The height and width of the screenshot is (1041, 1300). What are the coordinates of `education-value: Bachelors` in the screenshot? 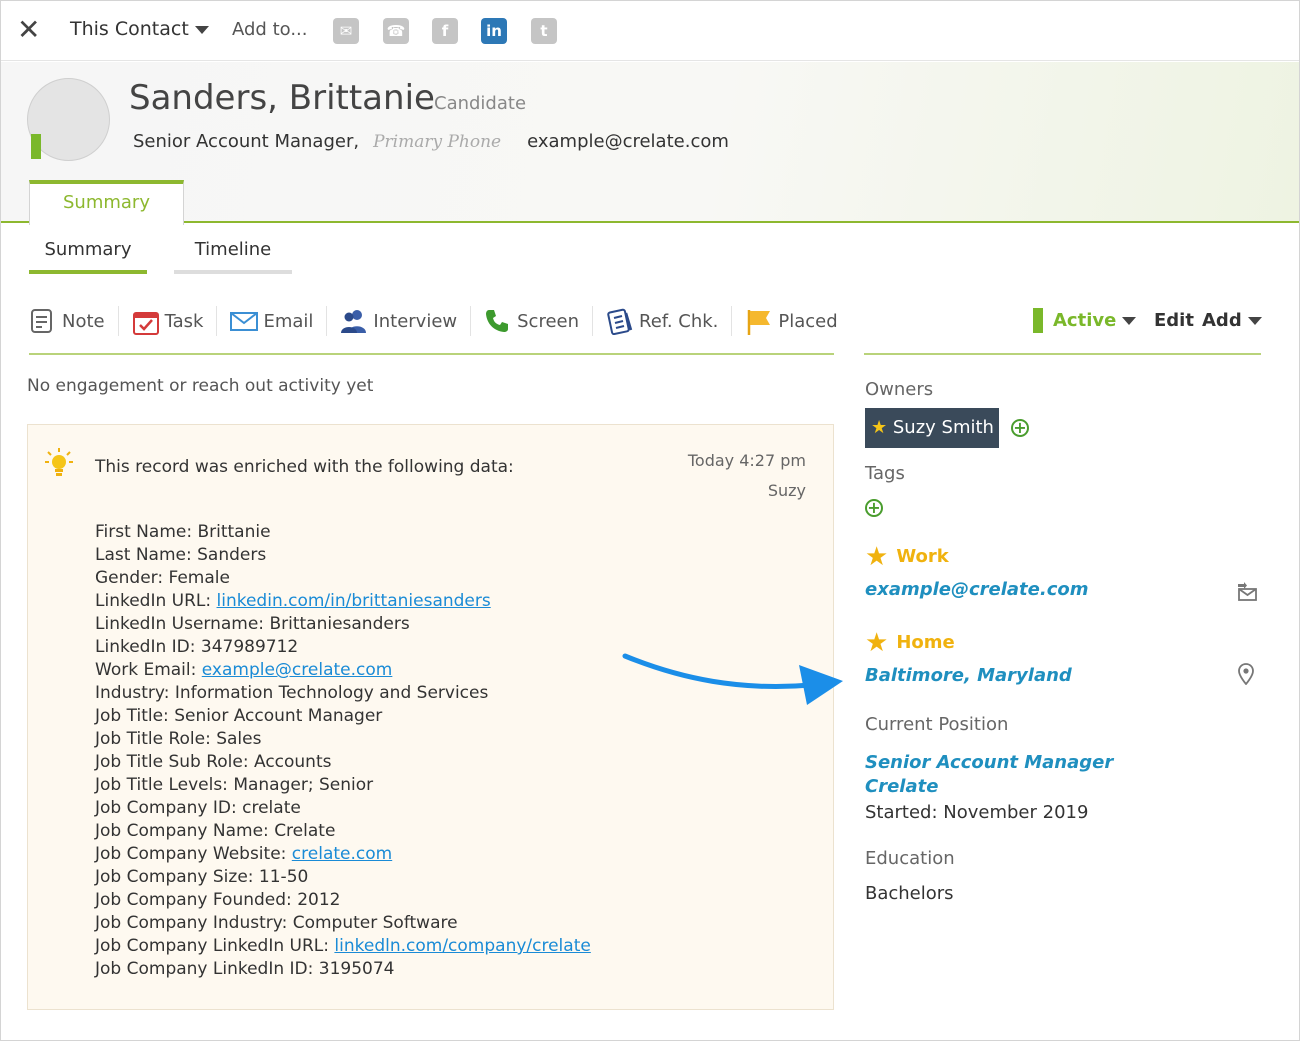 It's located at (909, 893).